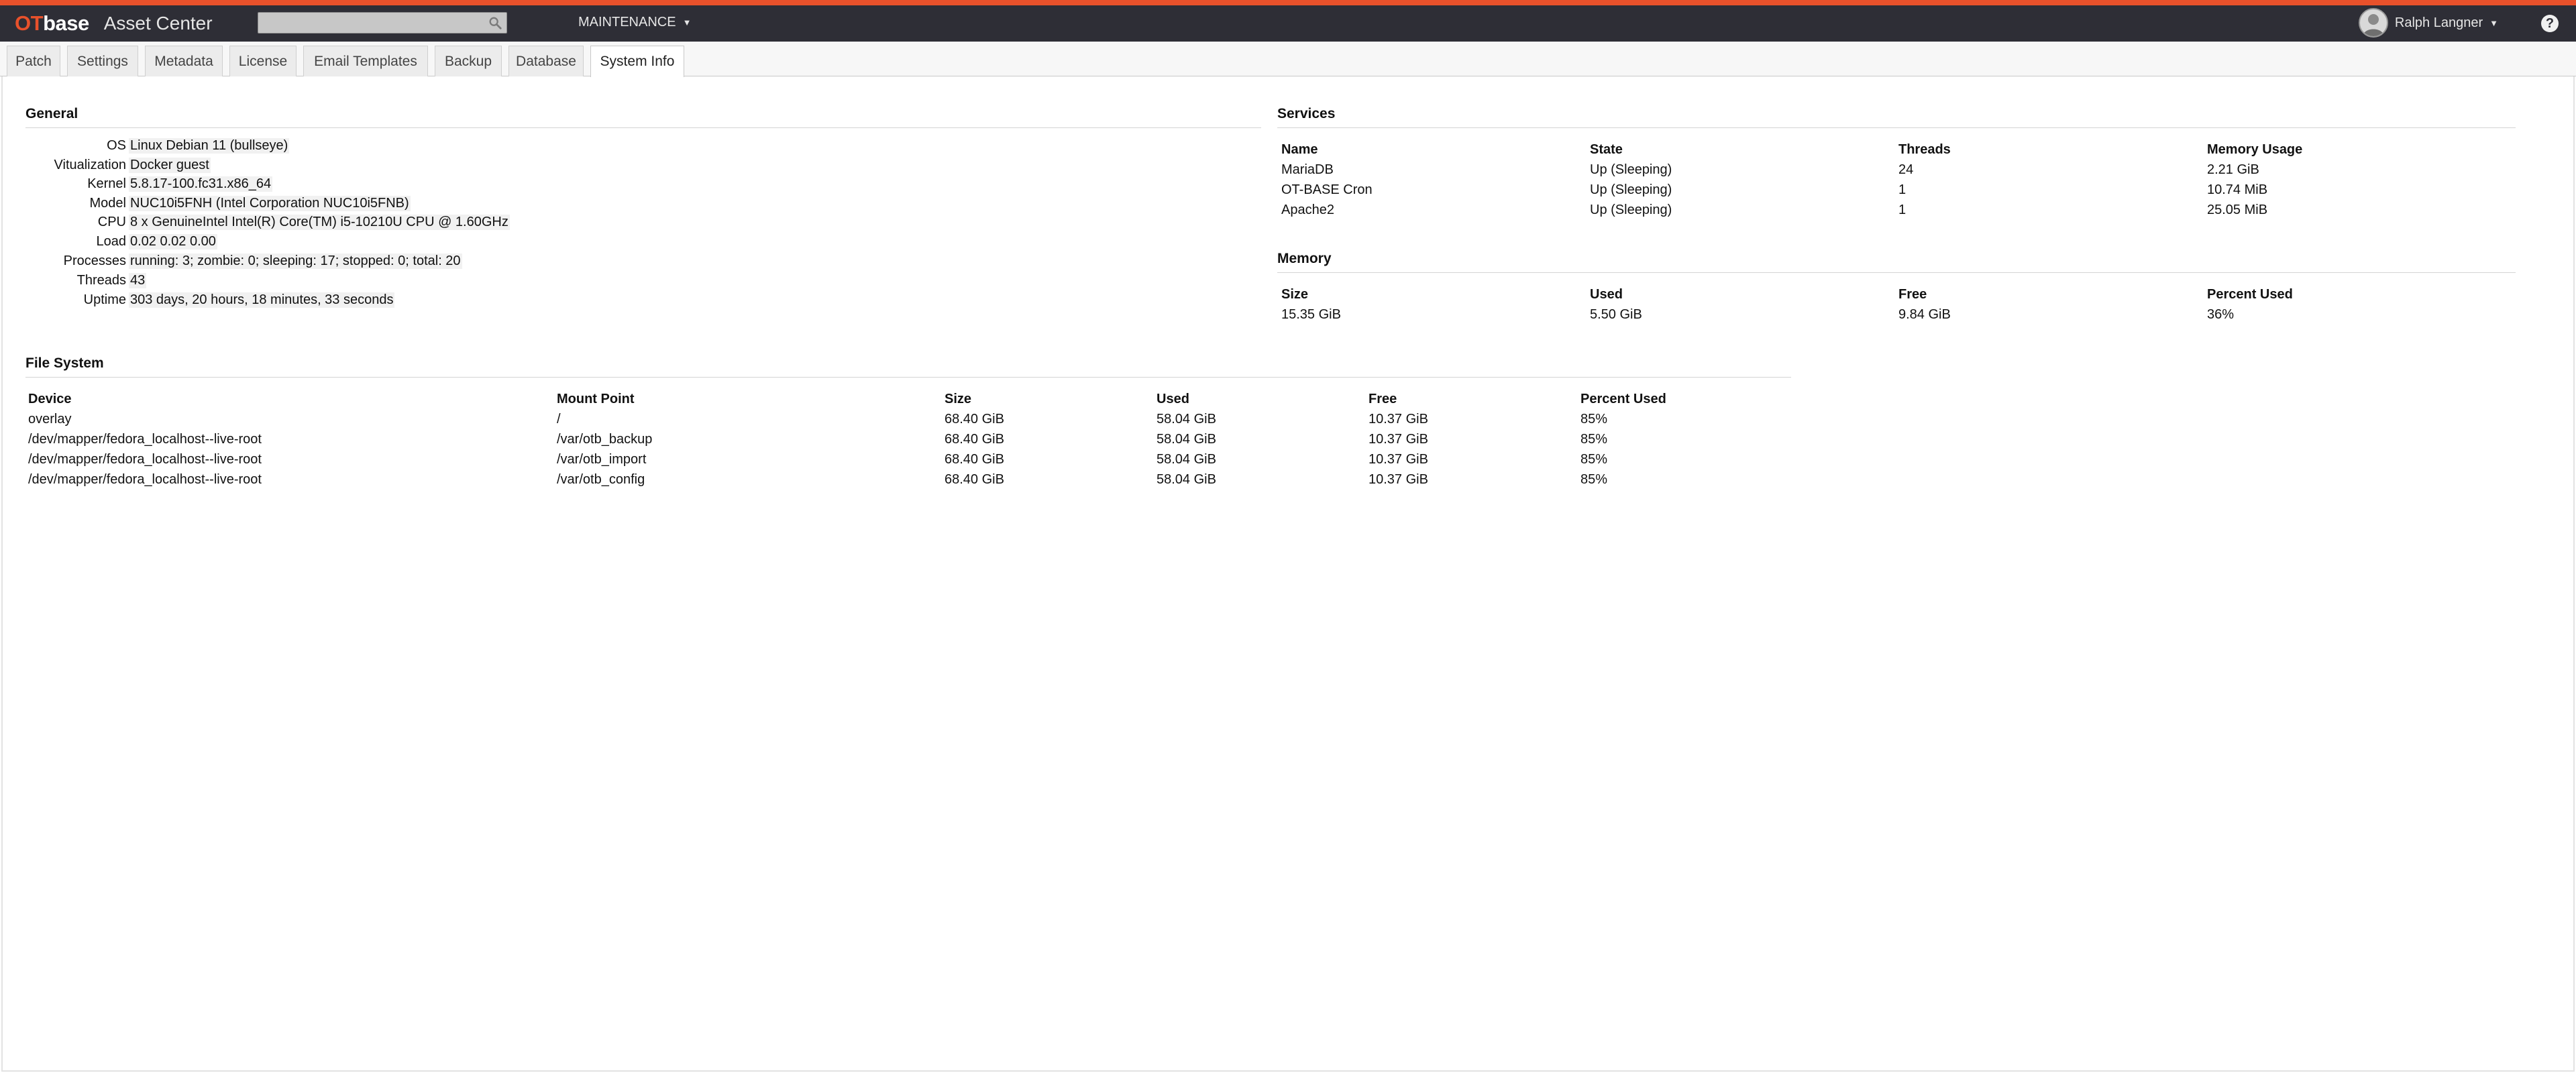 The image size is (2576, 1073). Describe the element at coordinates (1924, 314) in the screenshot. I see `table-cell: 9.84 GiB` at that location.